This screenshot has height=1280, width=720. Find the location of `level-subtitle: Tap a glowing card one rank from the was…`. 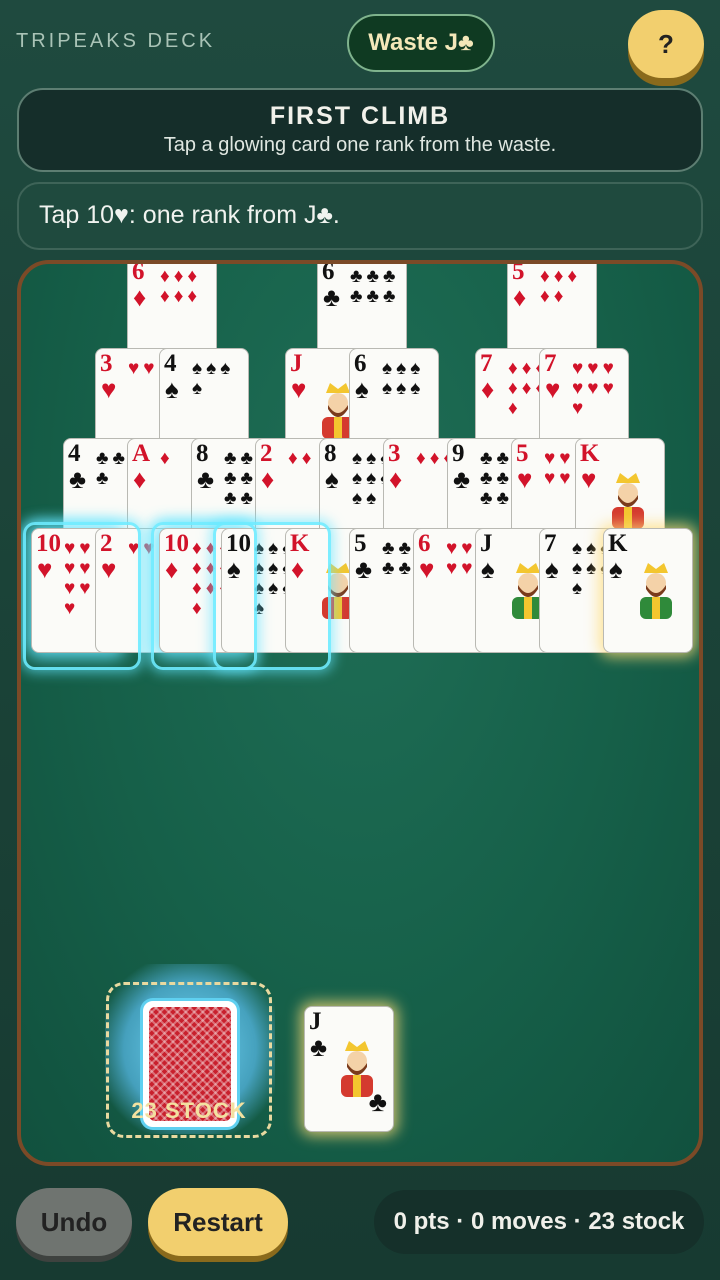

level-subtitle: Tap a glowing card one rank from the was… is located at coordinates (360, 145).